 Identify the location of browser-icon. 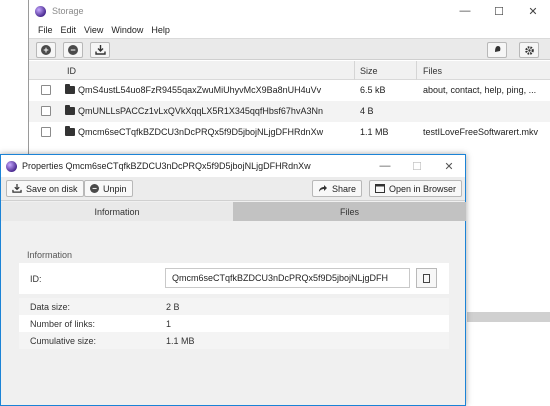
(380, 188).